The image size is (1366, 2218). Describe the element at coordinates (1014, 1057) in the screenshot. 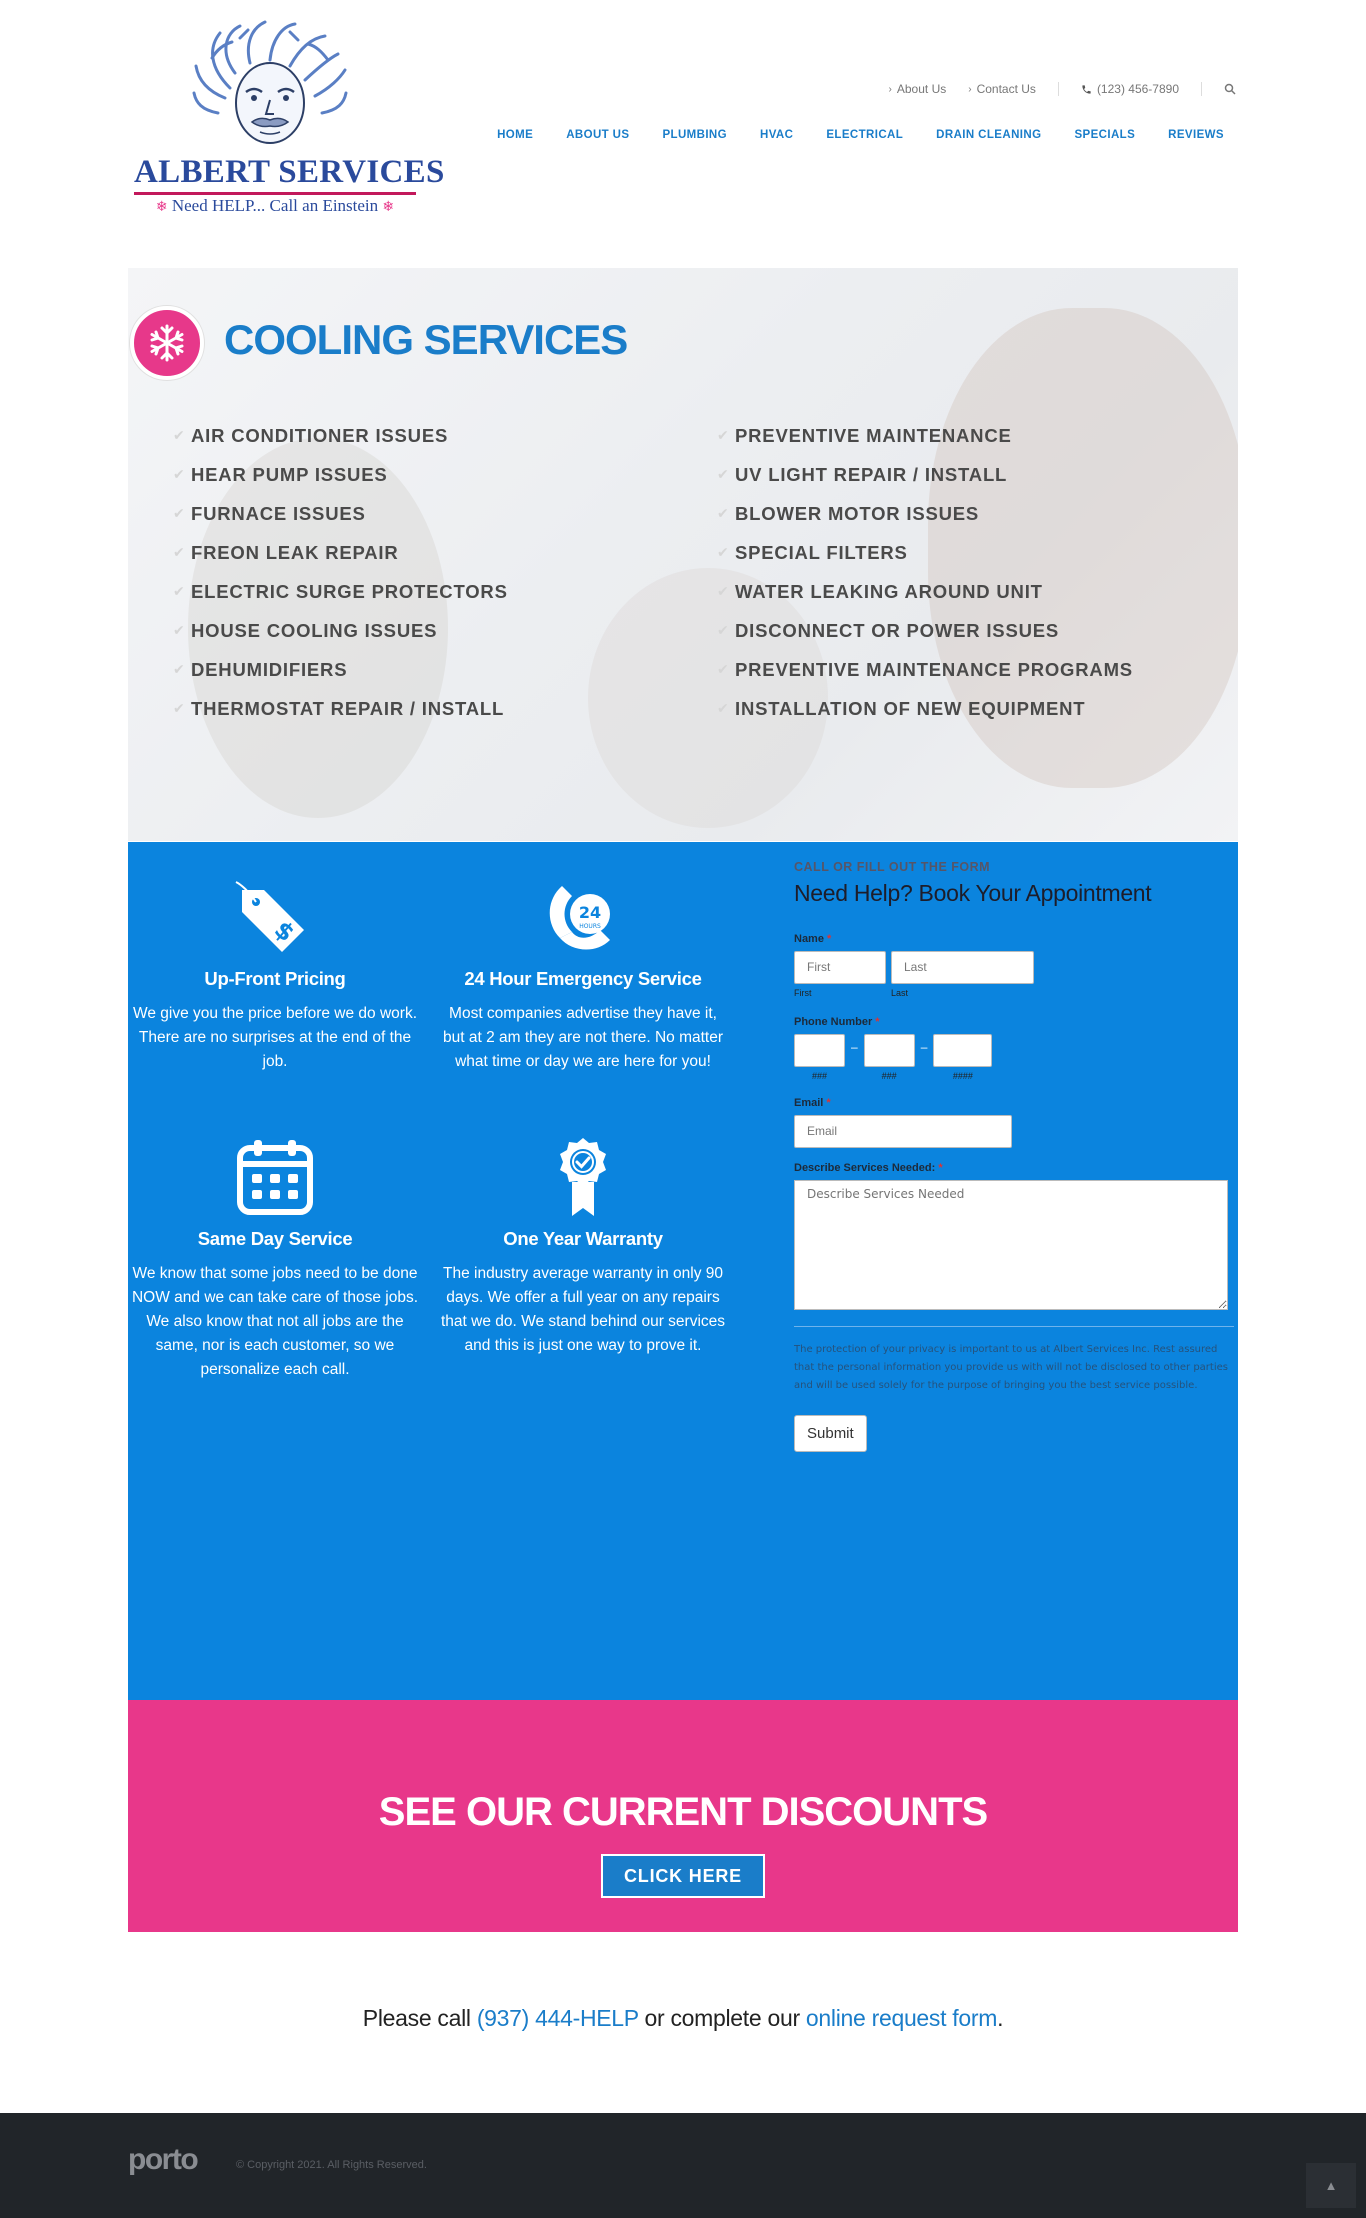

I see `phone-row: ### – ### – ####` at that location.